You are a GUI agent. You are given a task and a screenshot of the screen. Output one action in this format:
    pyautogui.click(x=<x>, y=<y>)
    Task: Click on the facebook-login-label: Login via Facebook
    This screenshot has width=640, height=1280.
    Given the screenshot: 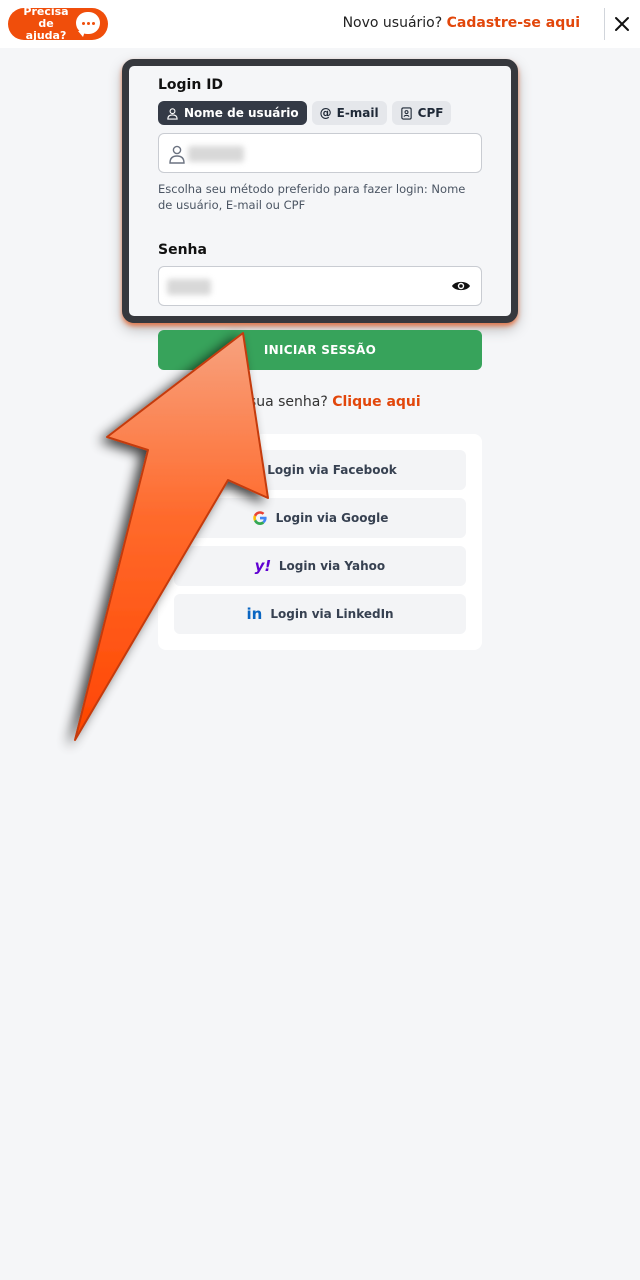 What is the action you would take?
    pyautogui.click(x=332, y=470)
    